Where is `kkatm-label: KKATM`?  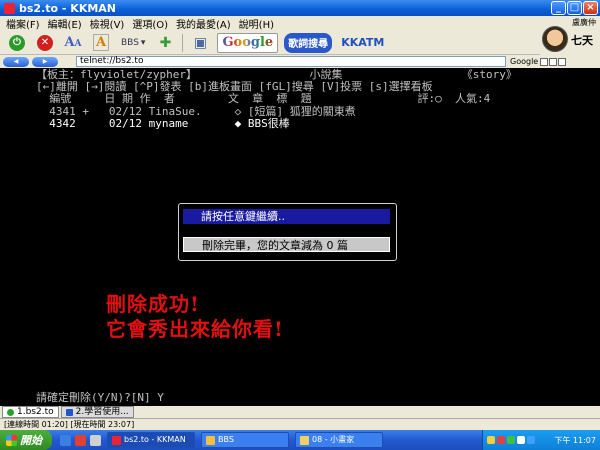 kkatm-label: KKATM is located at coordinates (363, 42).